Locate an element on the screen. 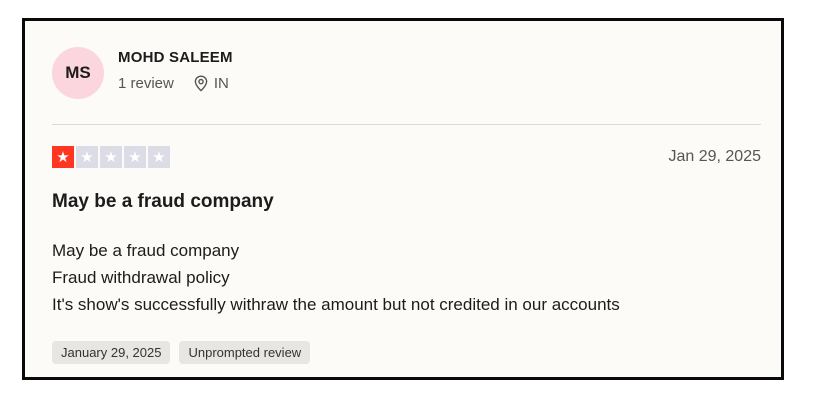  divider is located at coordinates (406, 124).